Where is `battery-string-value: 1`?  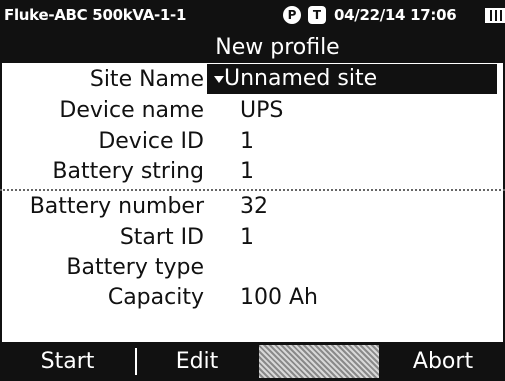 battery-string-value: 1 is located at coordinates (247, 171).